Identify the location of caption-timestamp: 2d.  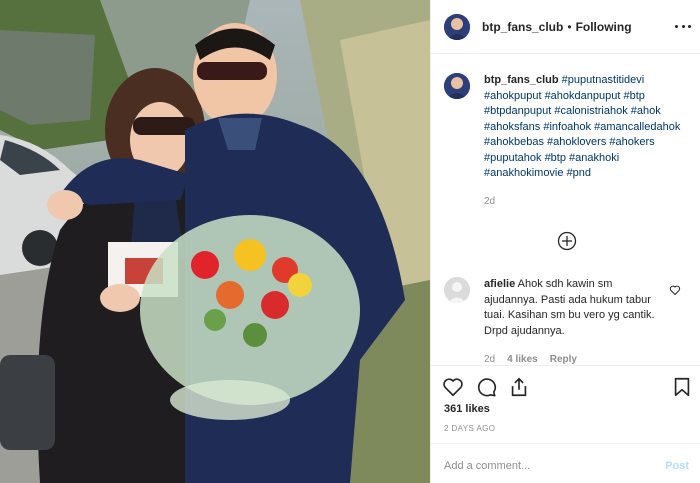
(586, 202).